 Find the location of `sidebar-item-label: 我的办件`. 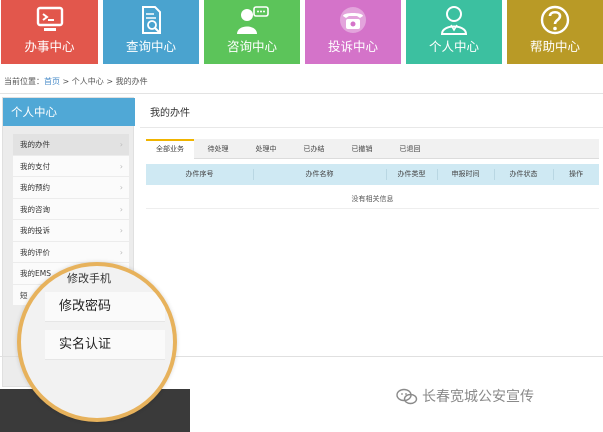

sidebar-item-label: 我的办件 is located at coordinates (35, 144).